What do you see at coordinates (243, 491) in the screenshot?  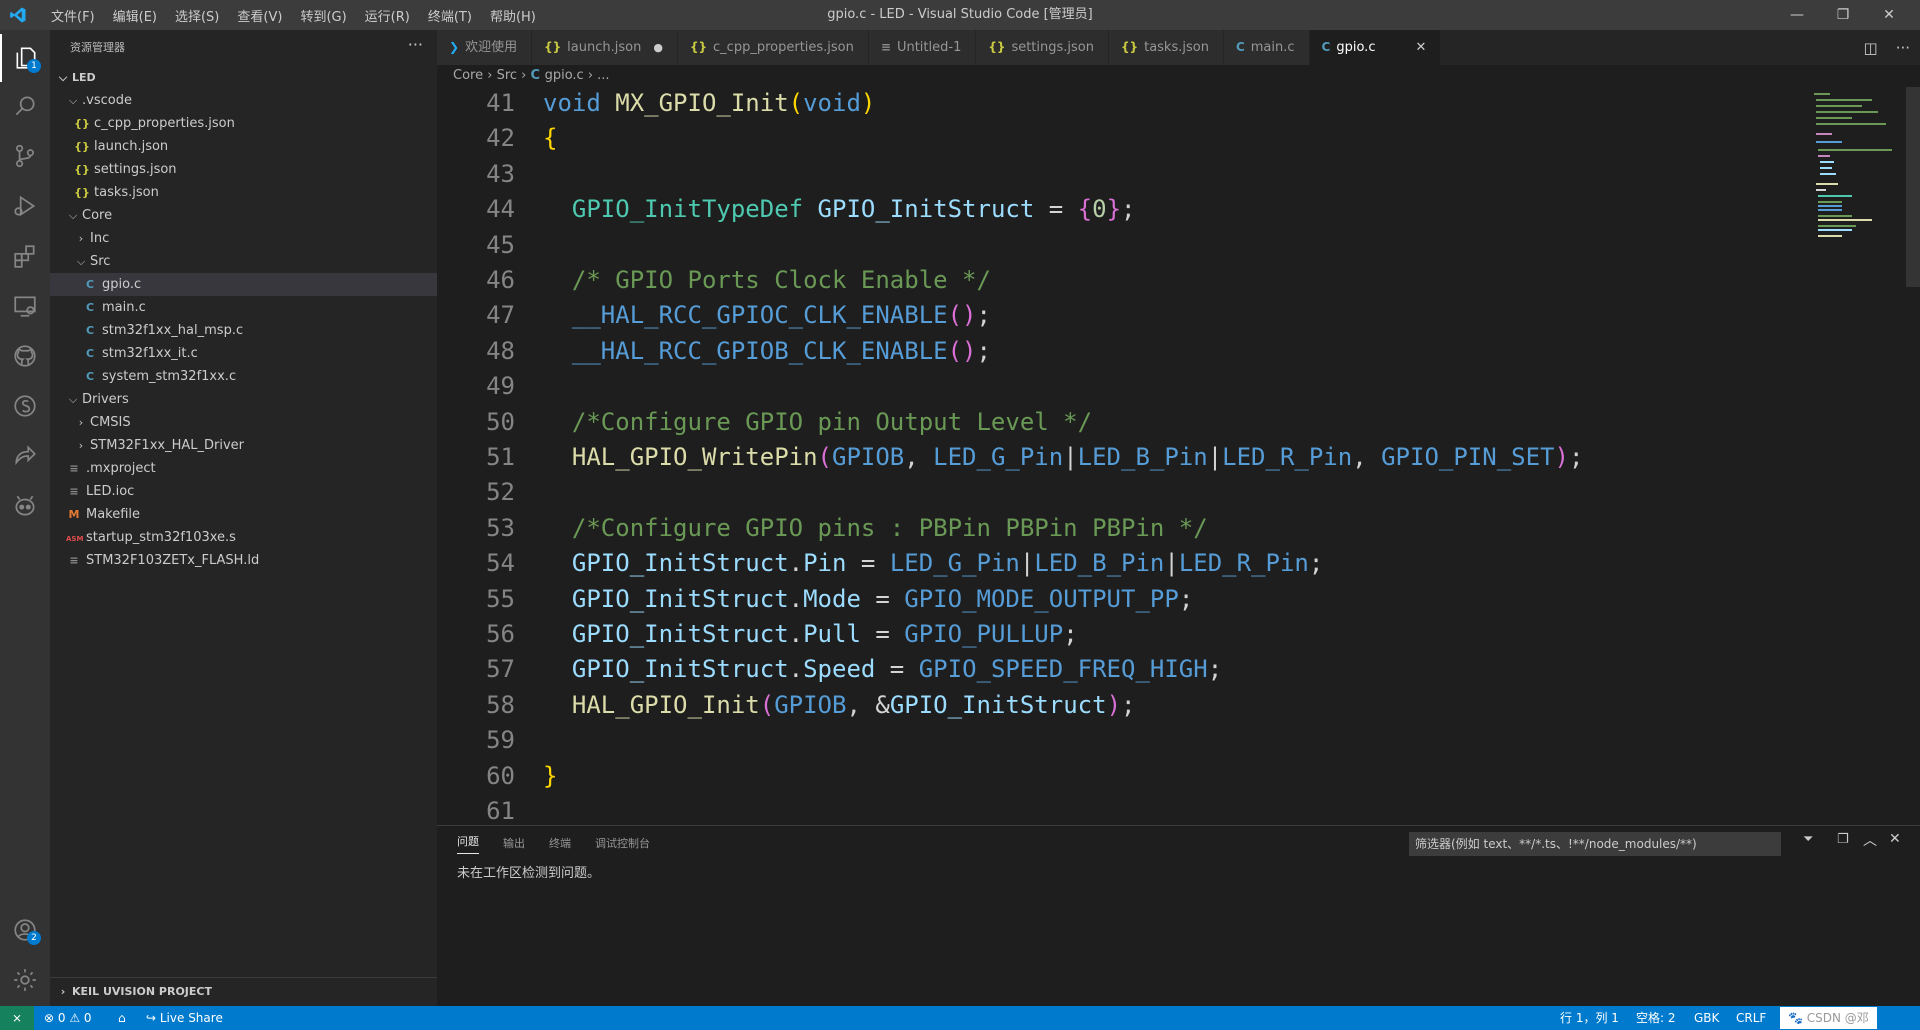 I see `tree-file: ≡ LED.ioc` at bounding box center [243, 491].